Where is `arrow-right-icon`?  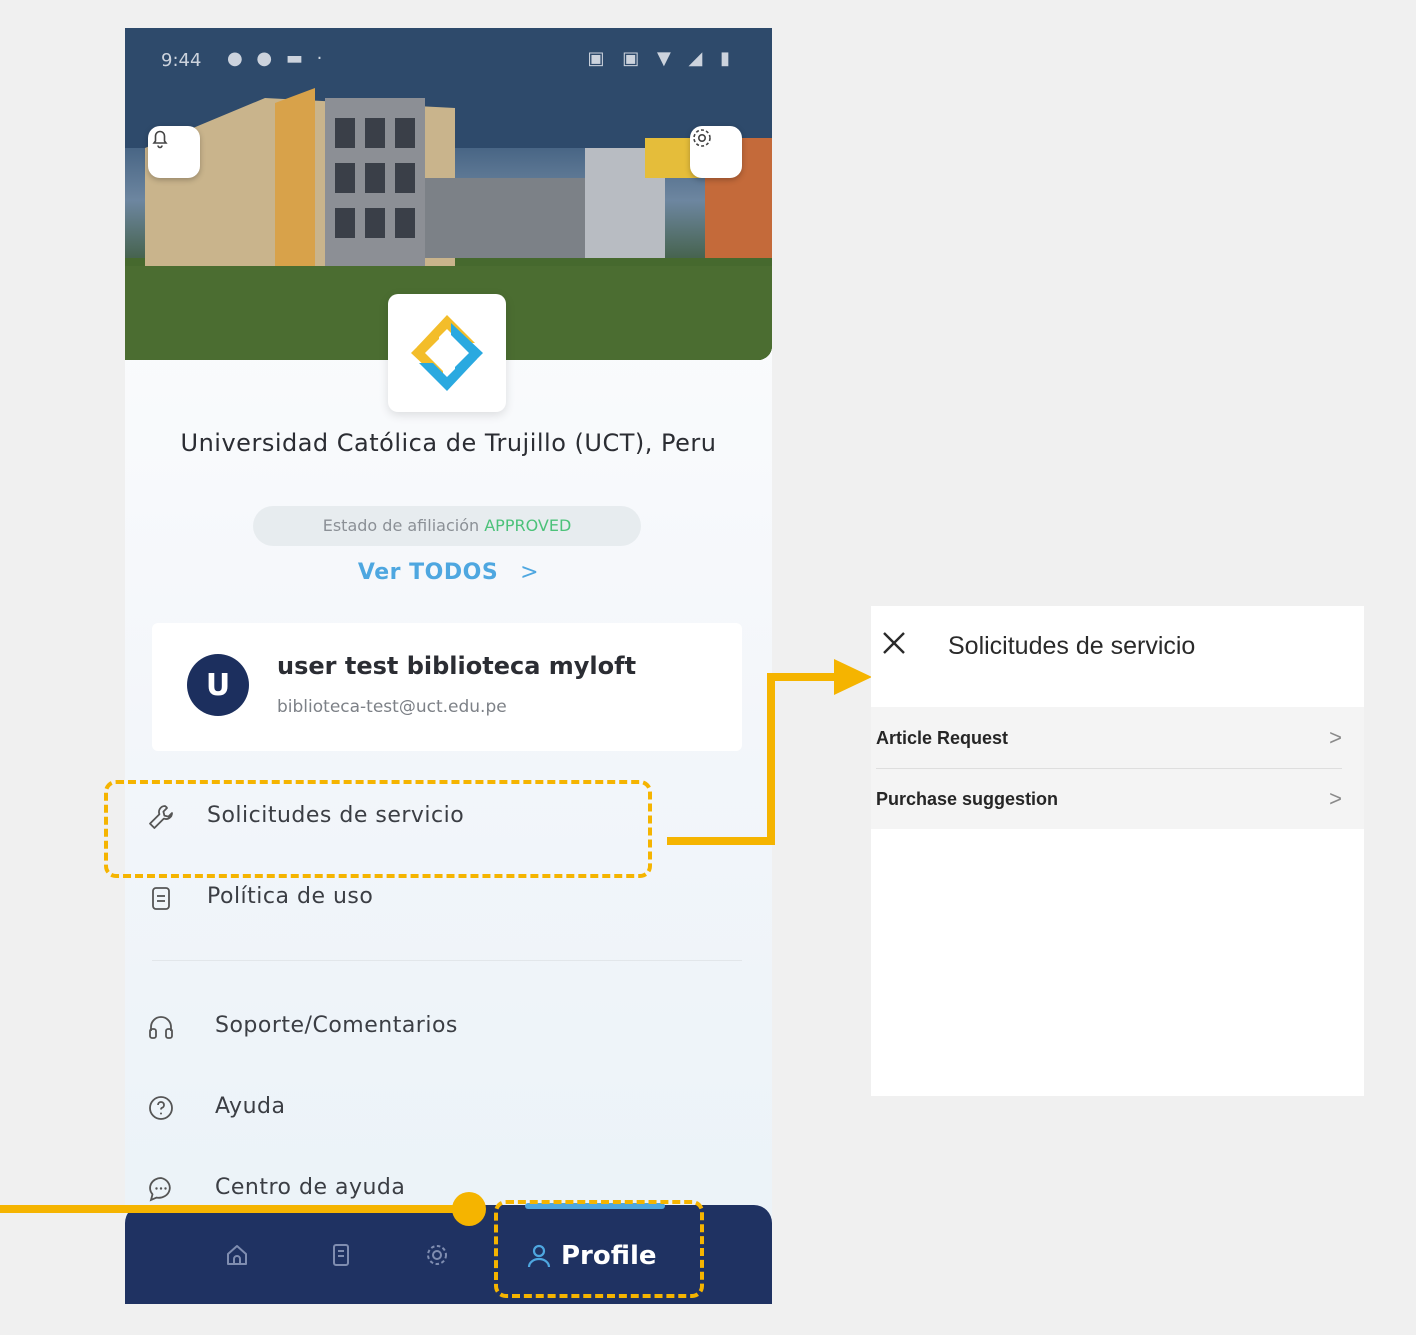 arrow-right-icon is located at coordinates (853, 677).